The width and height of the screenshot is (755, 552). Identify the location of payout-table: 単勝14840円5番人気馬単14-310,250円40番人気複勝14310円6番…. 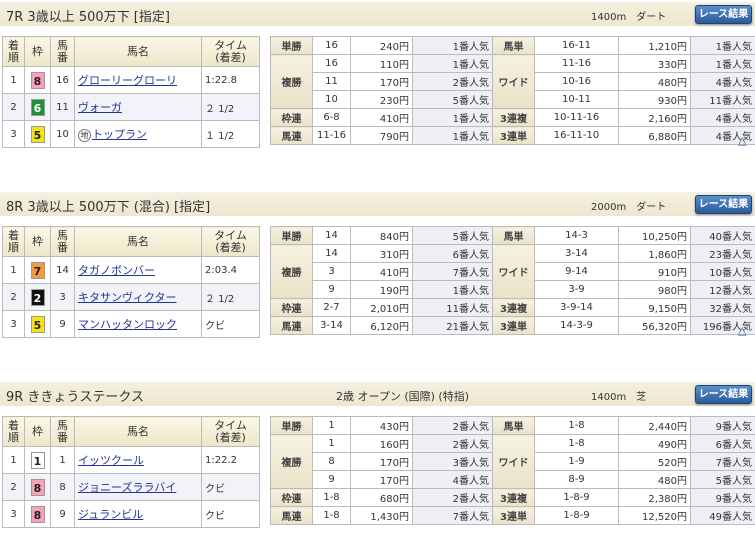
(512, 280).